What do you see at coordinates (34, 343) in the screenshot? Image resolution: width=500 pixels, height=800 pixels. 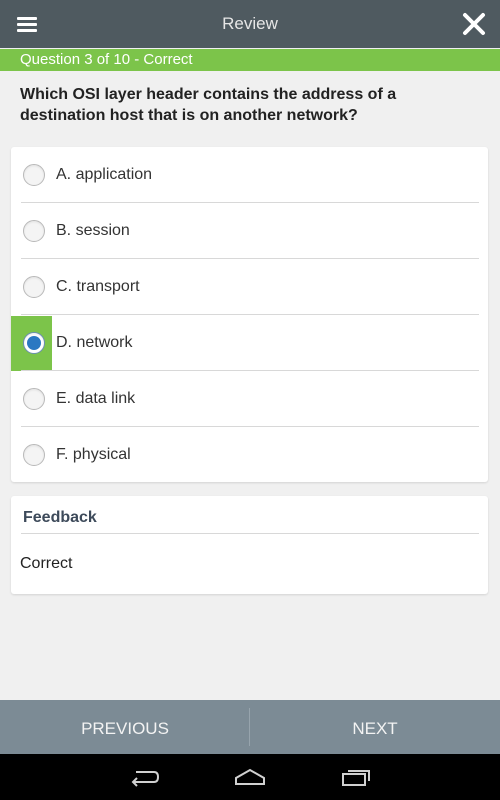 I see `radio-button-selected` at bounding box center [34, 343].